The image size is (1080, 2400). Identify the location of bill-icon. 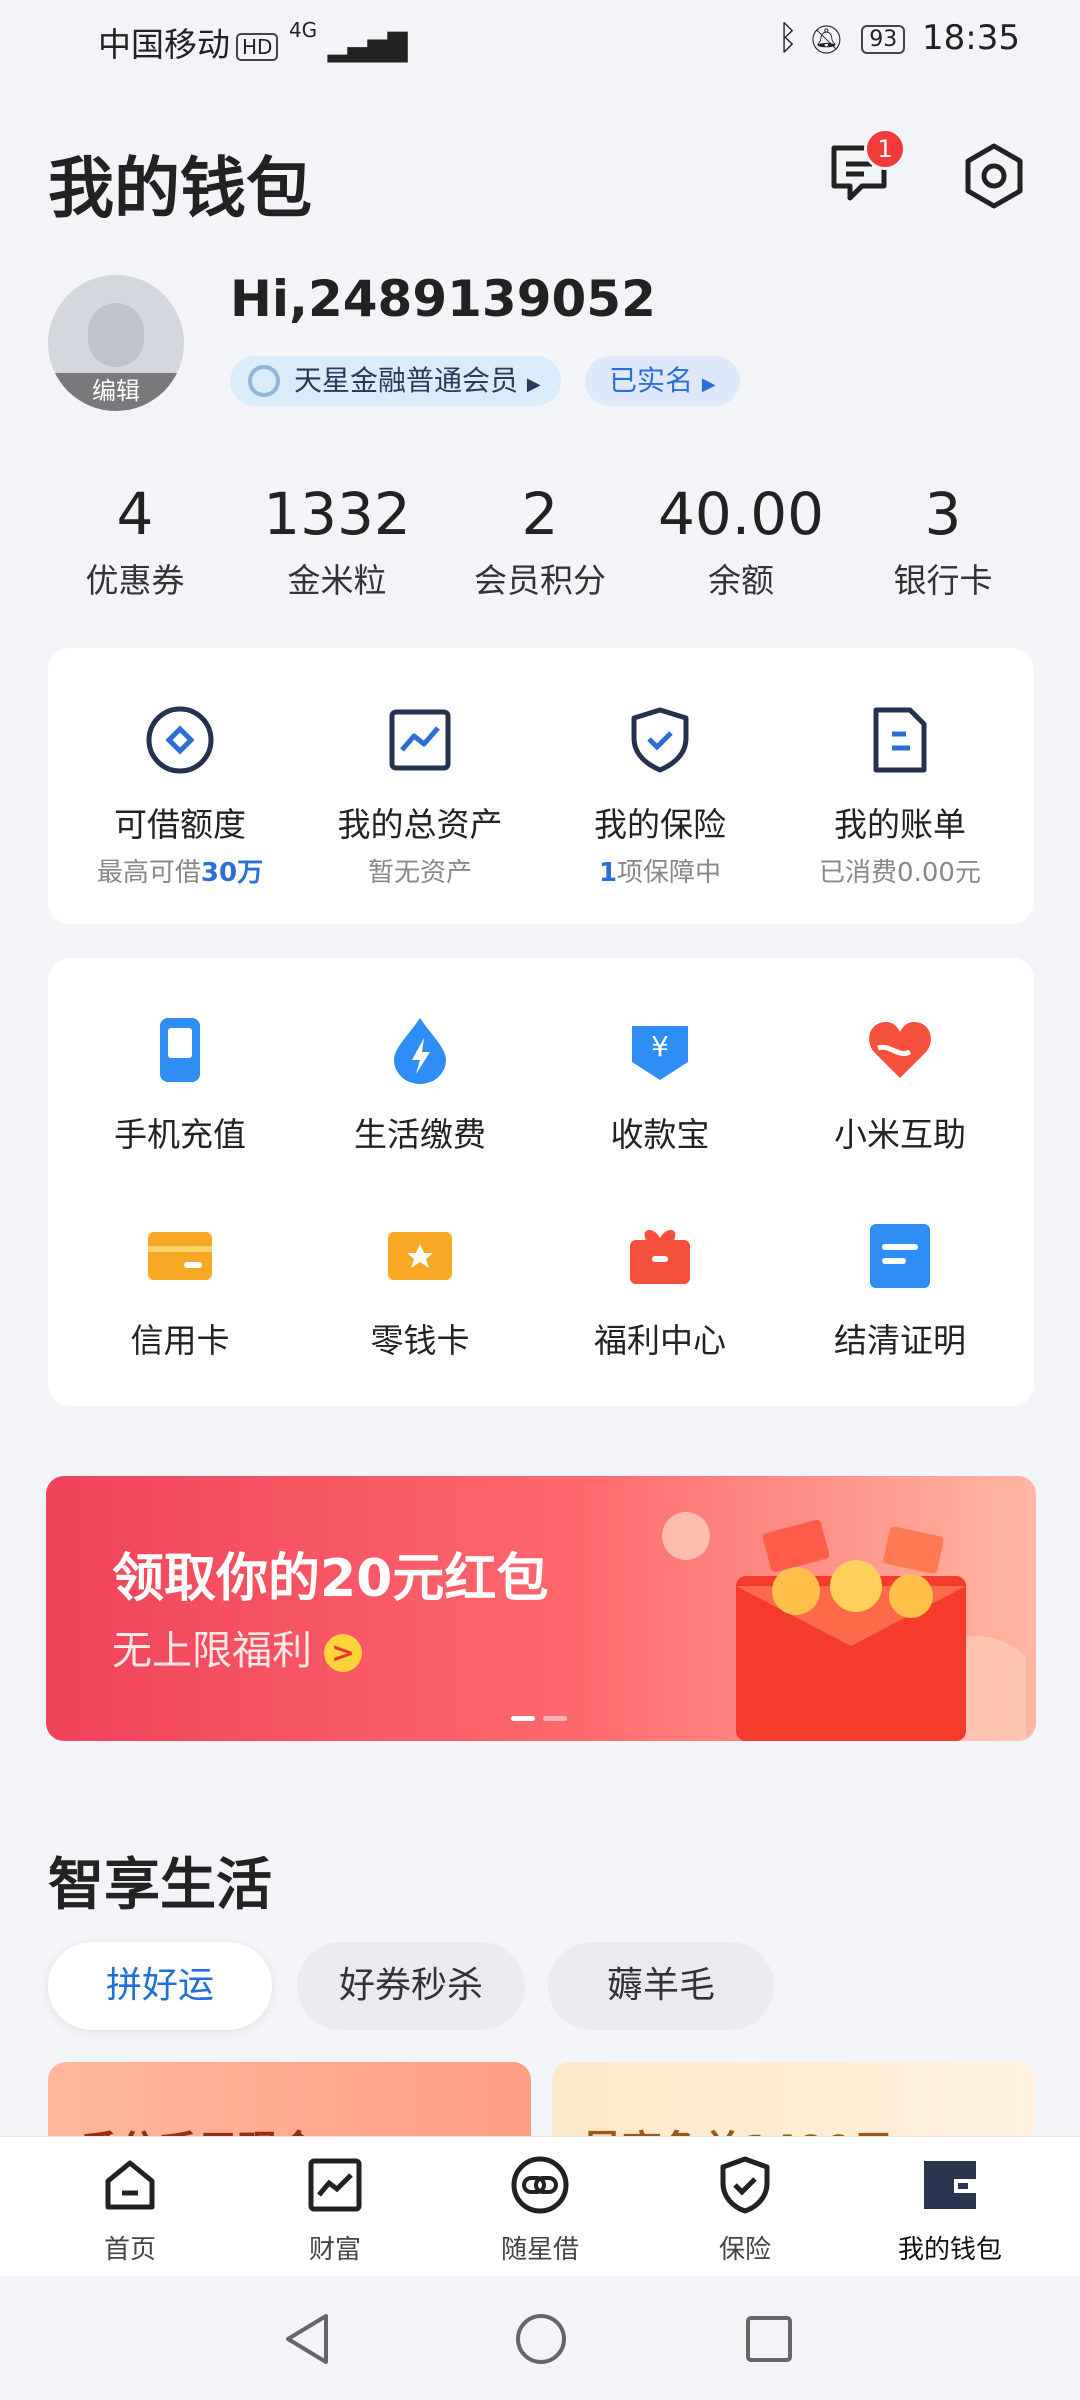
(900, 740).